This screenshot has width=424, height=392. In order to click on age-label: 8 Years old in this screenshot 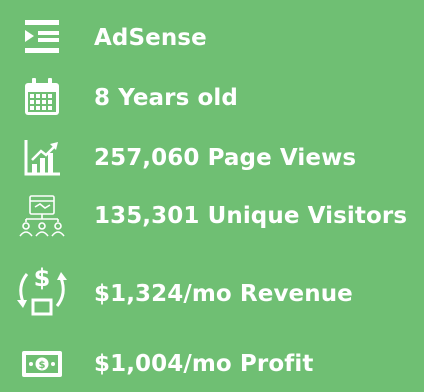, I will do `click(166, 98)`.